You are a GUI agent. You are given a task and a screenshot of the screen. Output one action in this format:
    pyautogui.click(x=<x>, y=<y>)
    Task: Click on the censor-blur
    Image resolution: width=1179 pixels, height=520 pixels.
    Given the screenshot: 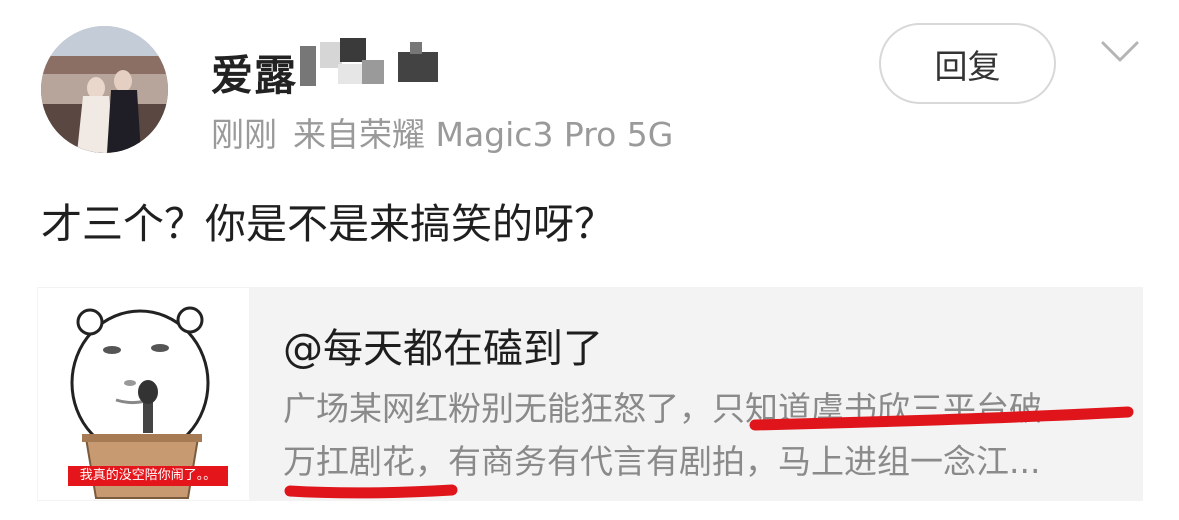 What is the action you would take?
    pyautogui.click(x=369, y=62)
    